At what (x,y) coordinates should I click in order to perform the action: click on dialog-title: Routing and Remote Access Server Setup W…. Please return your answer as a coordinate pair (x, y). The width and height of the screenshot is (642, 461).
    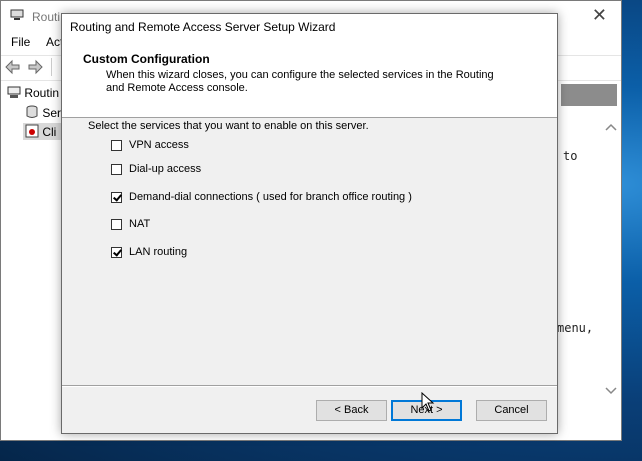
    Looking at the image, I should click on (203, 27).